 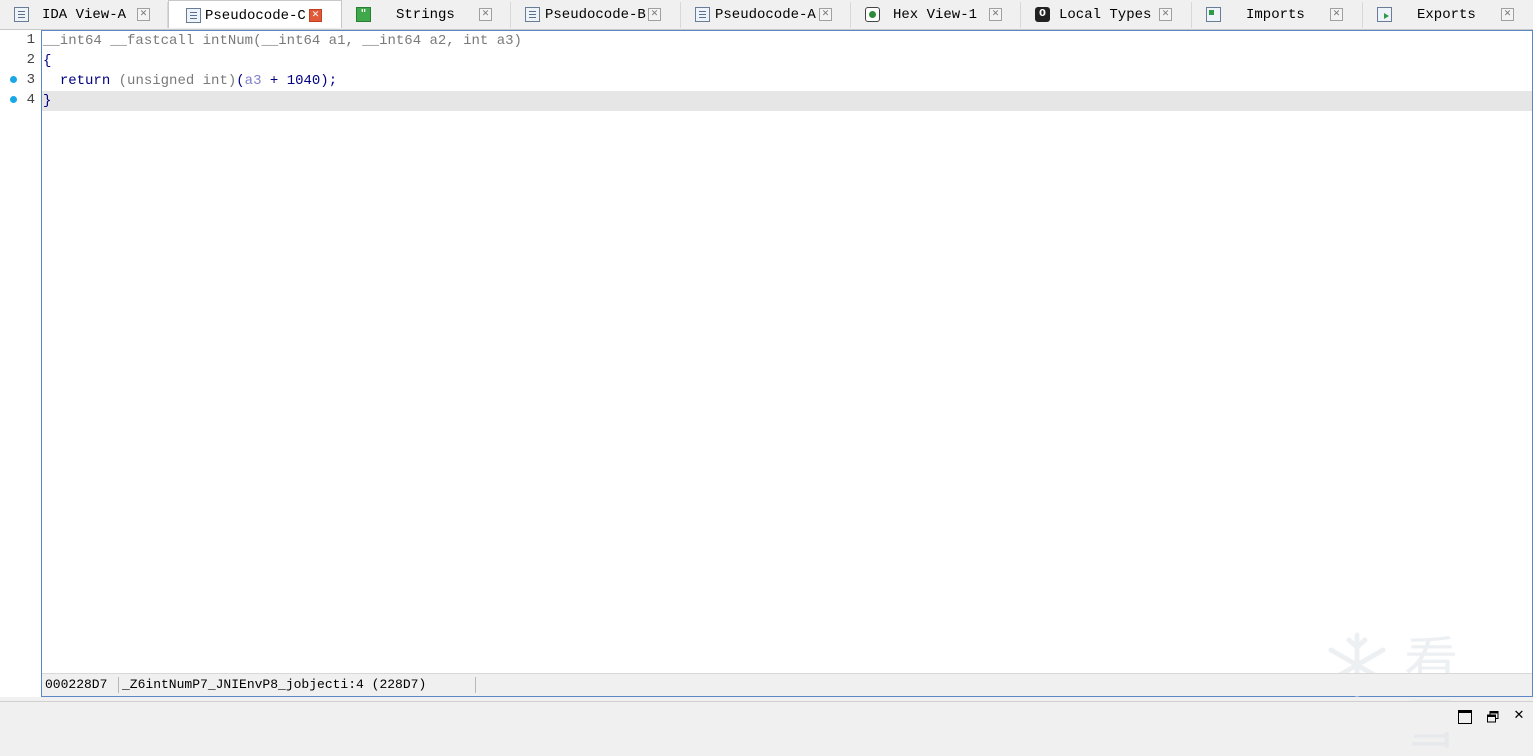 What do you see at coordinates (1042, 14) in the screenshot?
I see `local-types-icon: 0` at bounding box center [1042, 14].